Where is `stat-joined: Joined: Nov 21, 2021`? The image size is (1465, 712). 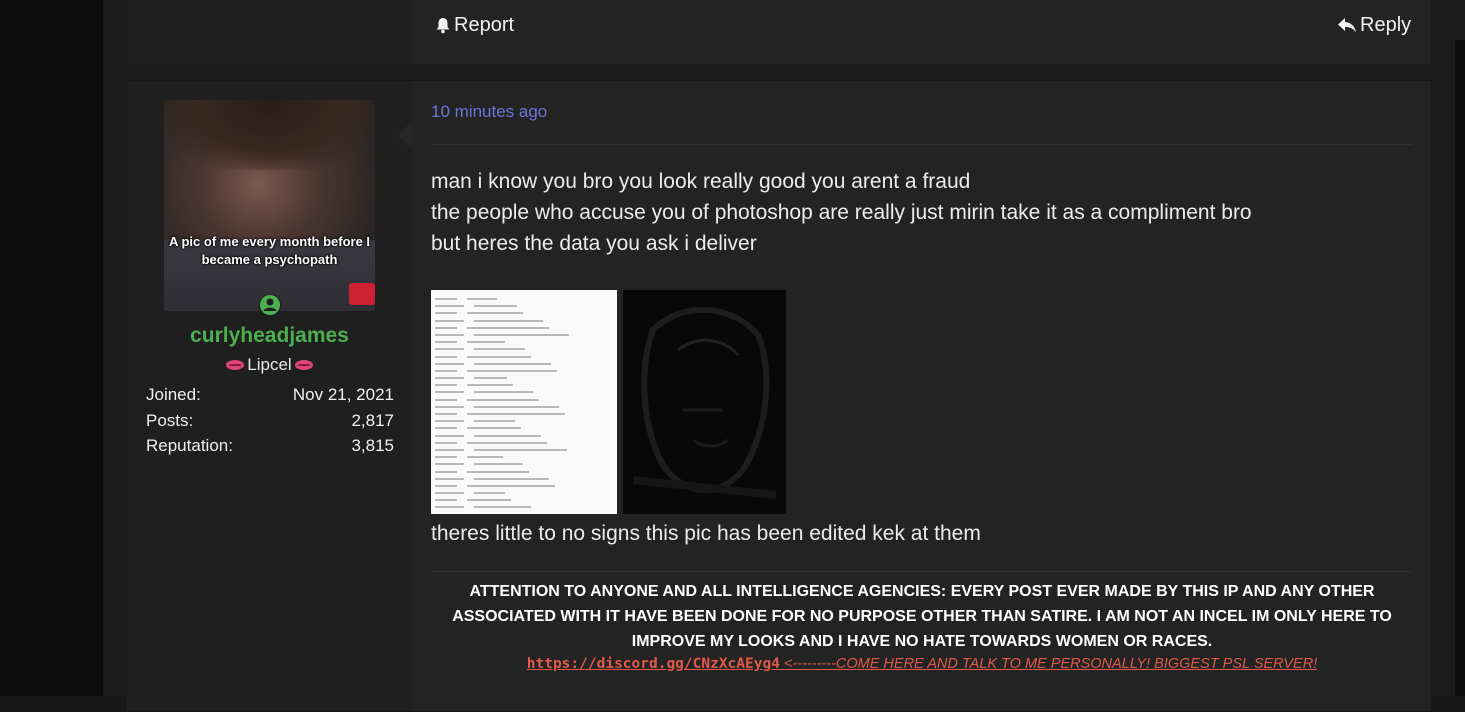
stat-joined: Joined: Nov 21, 2021 is located at coordinates (270, 397).